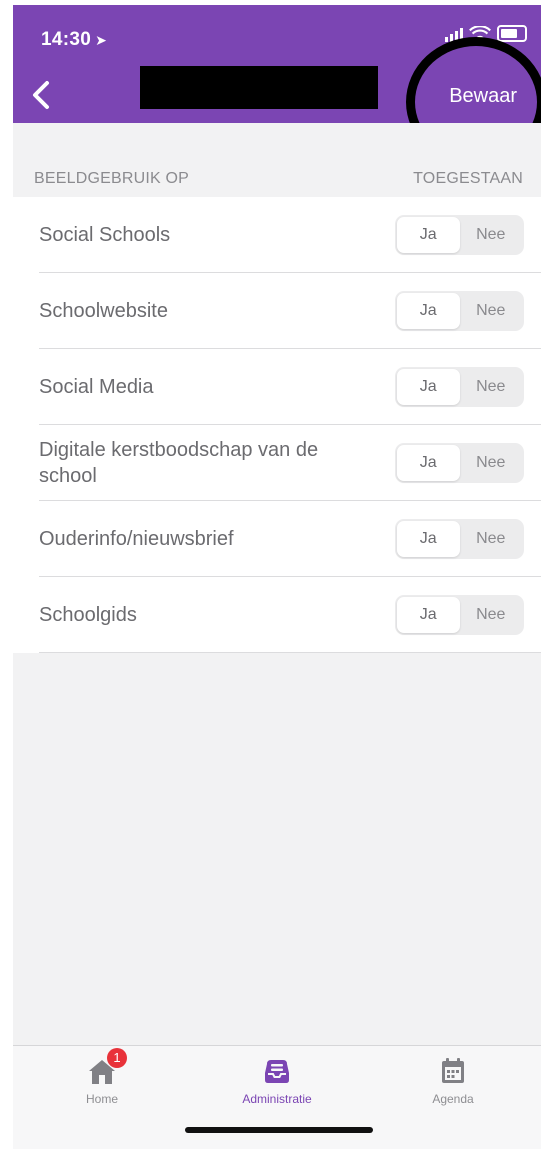  I want to click on list-item: Schoolwebsite Ja Nee, so click(290, 311).